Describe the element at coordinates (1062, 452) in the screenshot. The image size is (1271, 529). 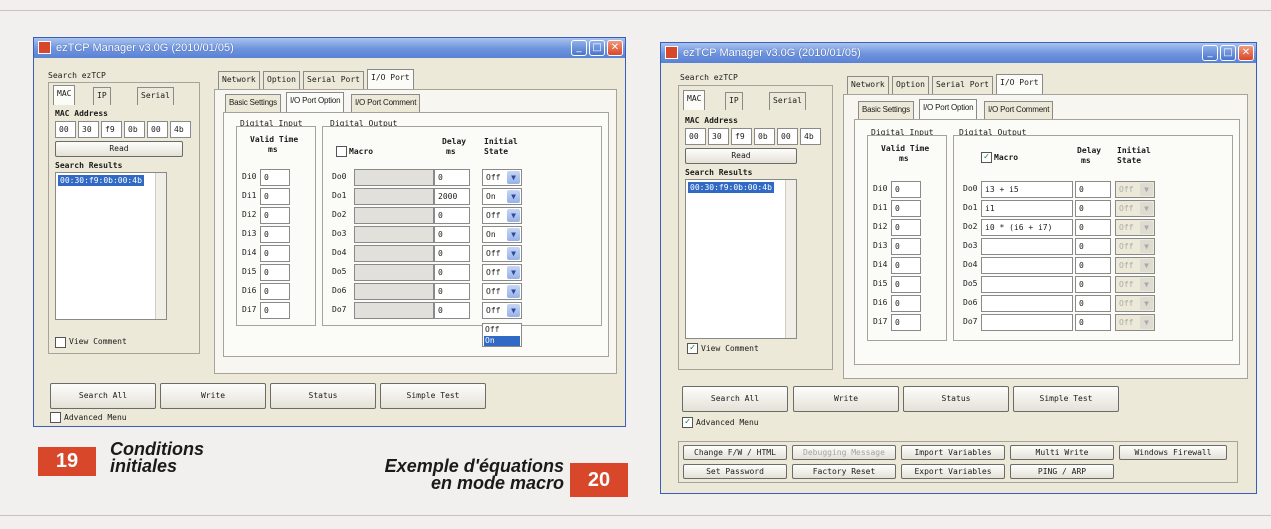
I see `multi-write-button: Multi Write` at that location.